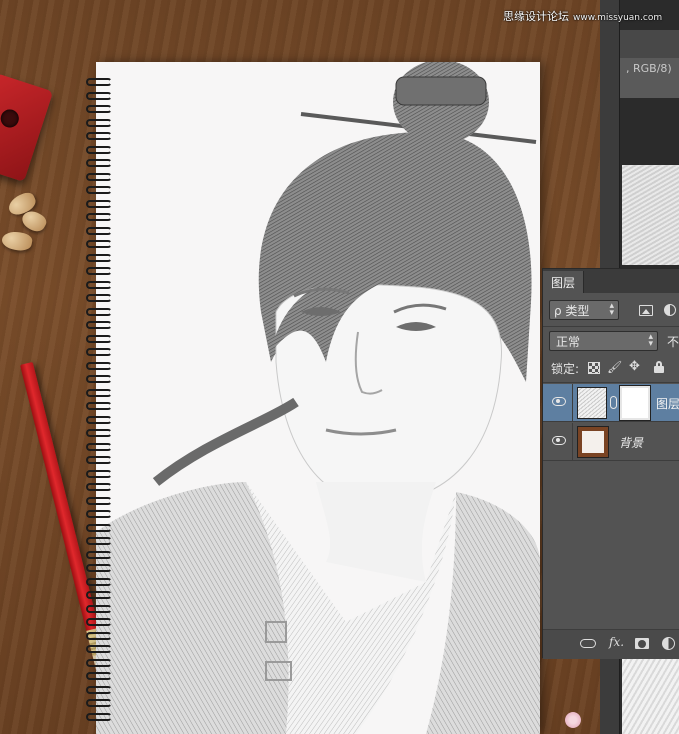 This screenshot has width=679, height=734. Describe the element at coordinates (650, 215) in the screenshot. I see `canvas-preview-top` at that location.